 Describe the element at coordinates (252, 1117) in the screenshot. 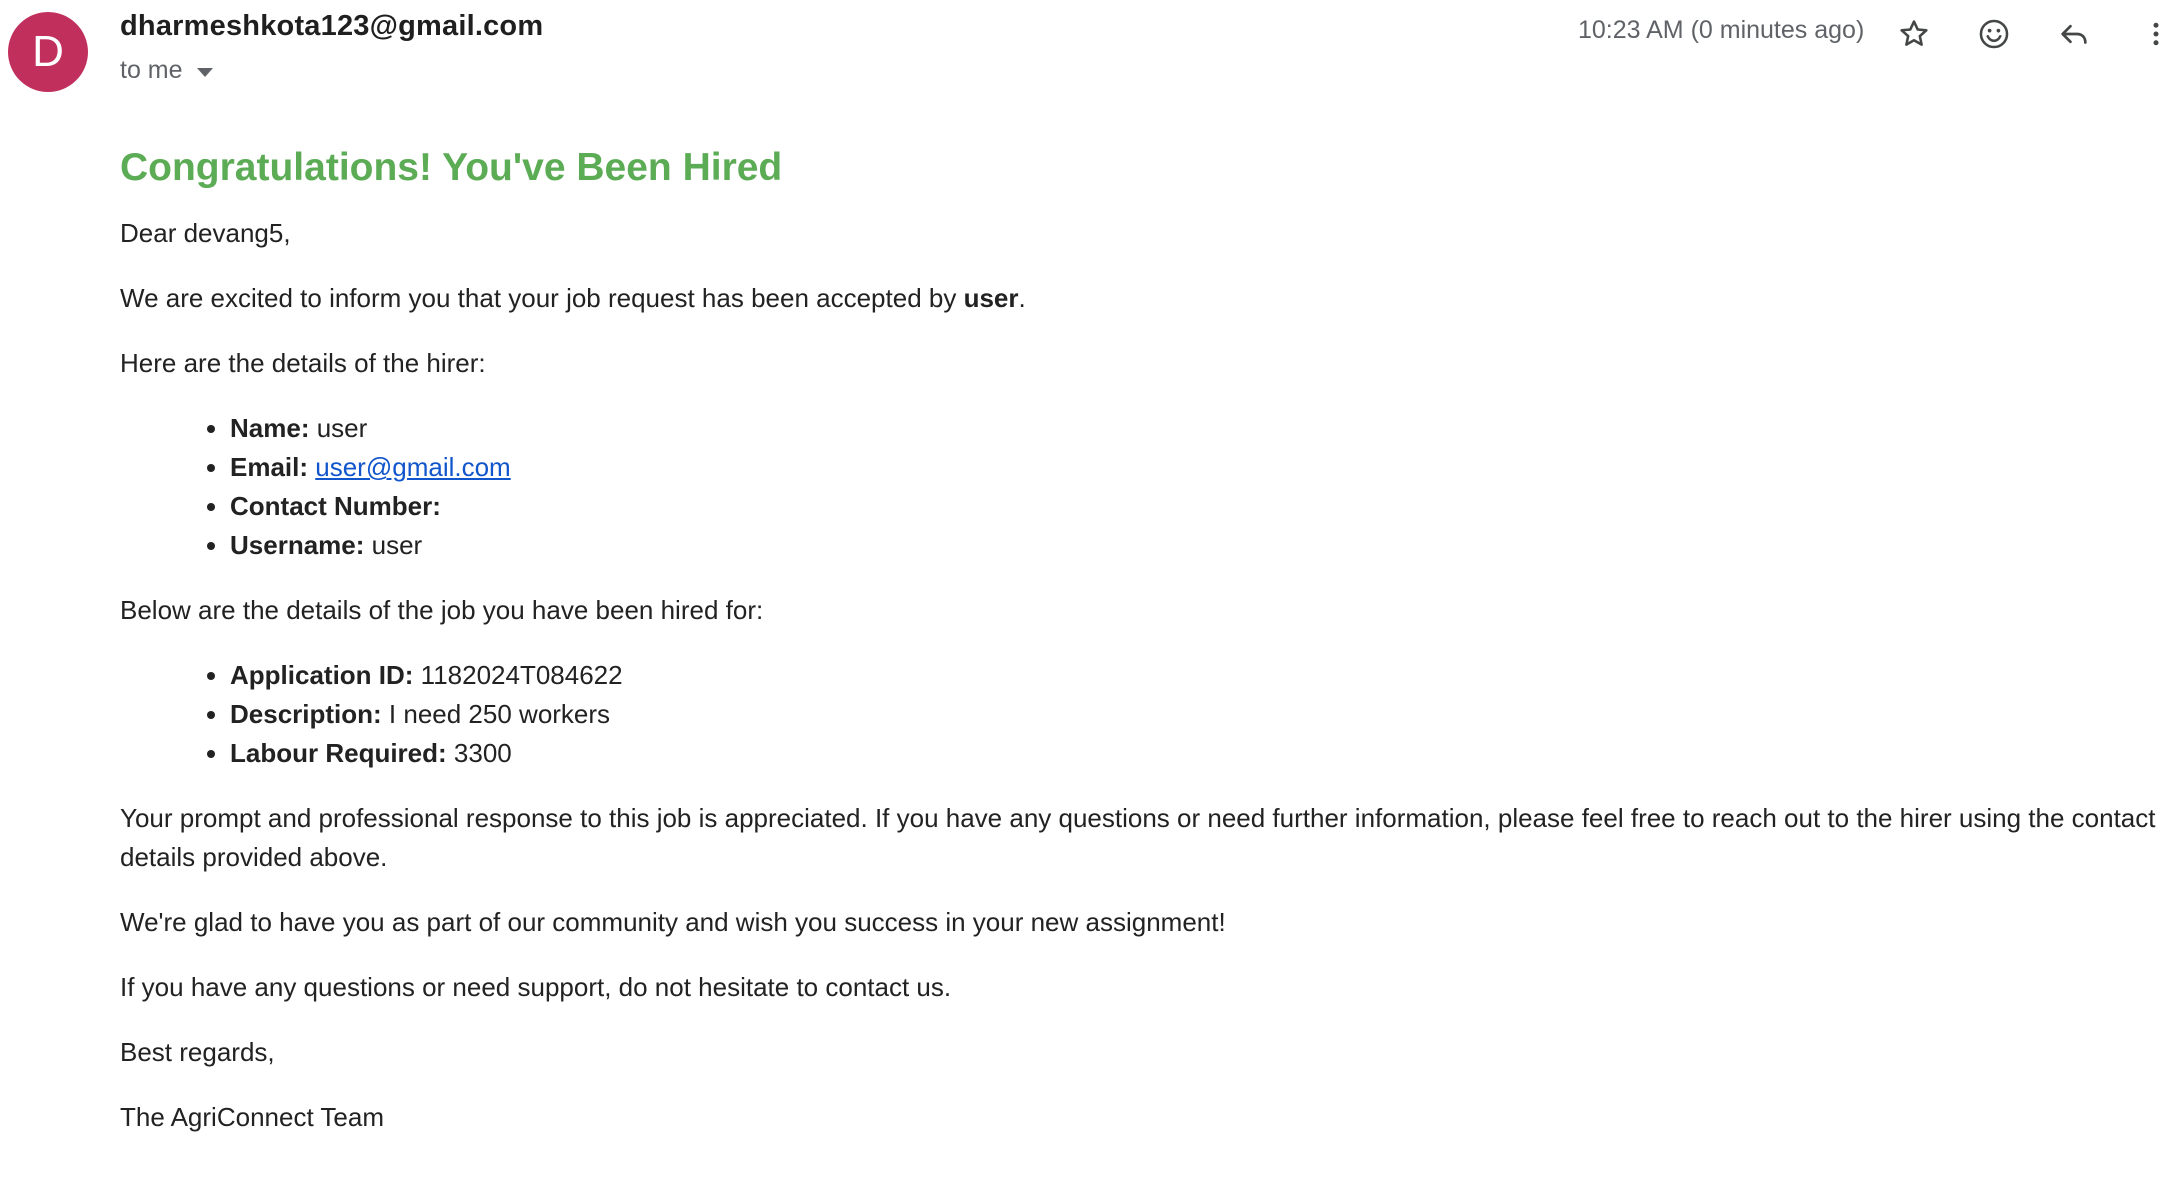

I see `signature: The AgriConnect Team` at that location.